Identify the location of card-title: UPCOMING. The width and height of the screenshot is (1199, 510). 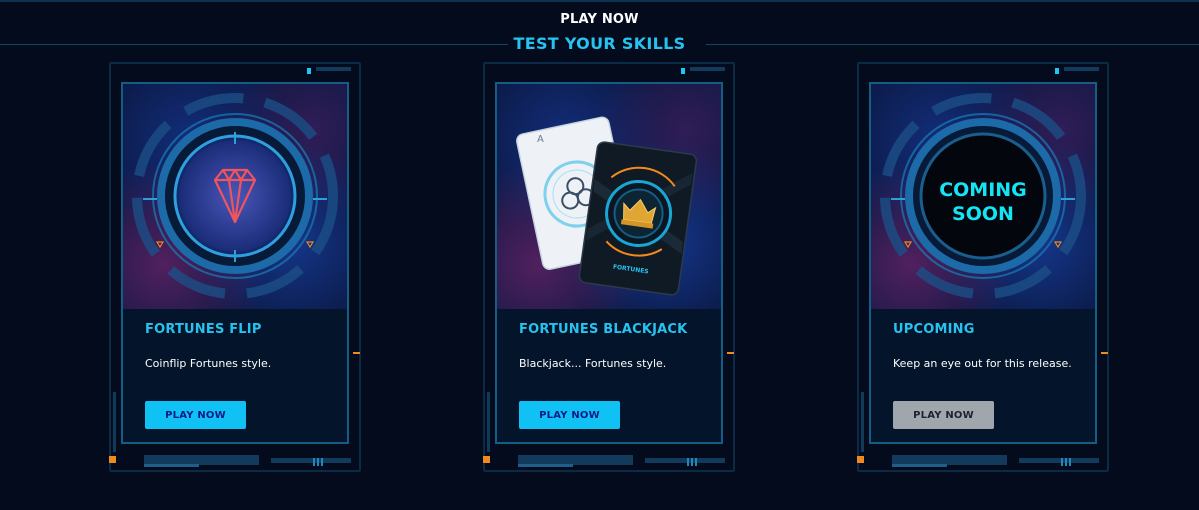
(934, 329).